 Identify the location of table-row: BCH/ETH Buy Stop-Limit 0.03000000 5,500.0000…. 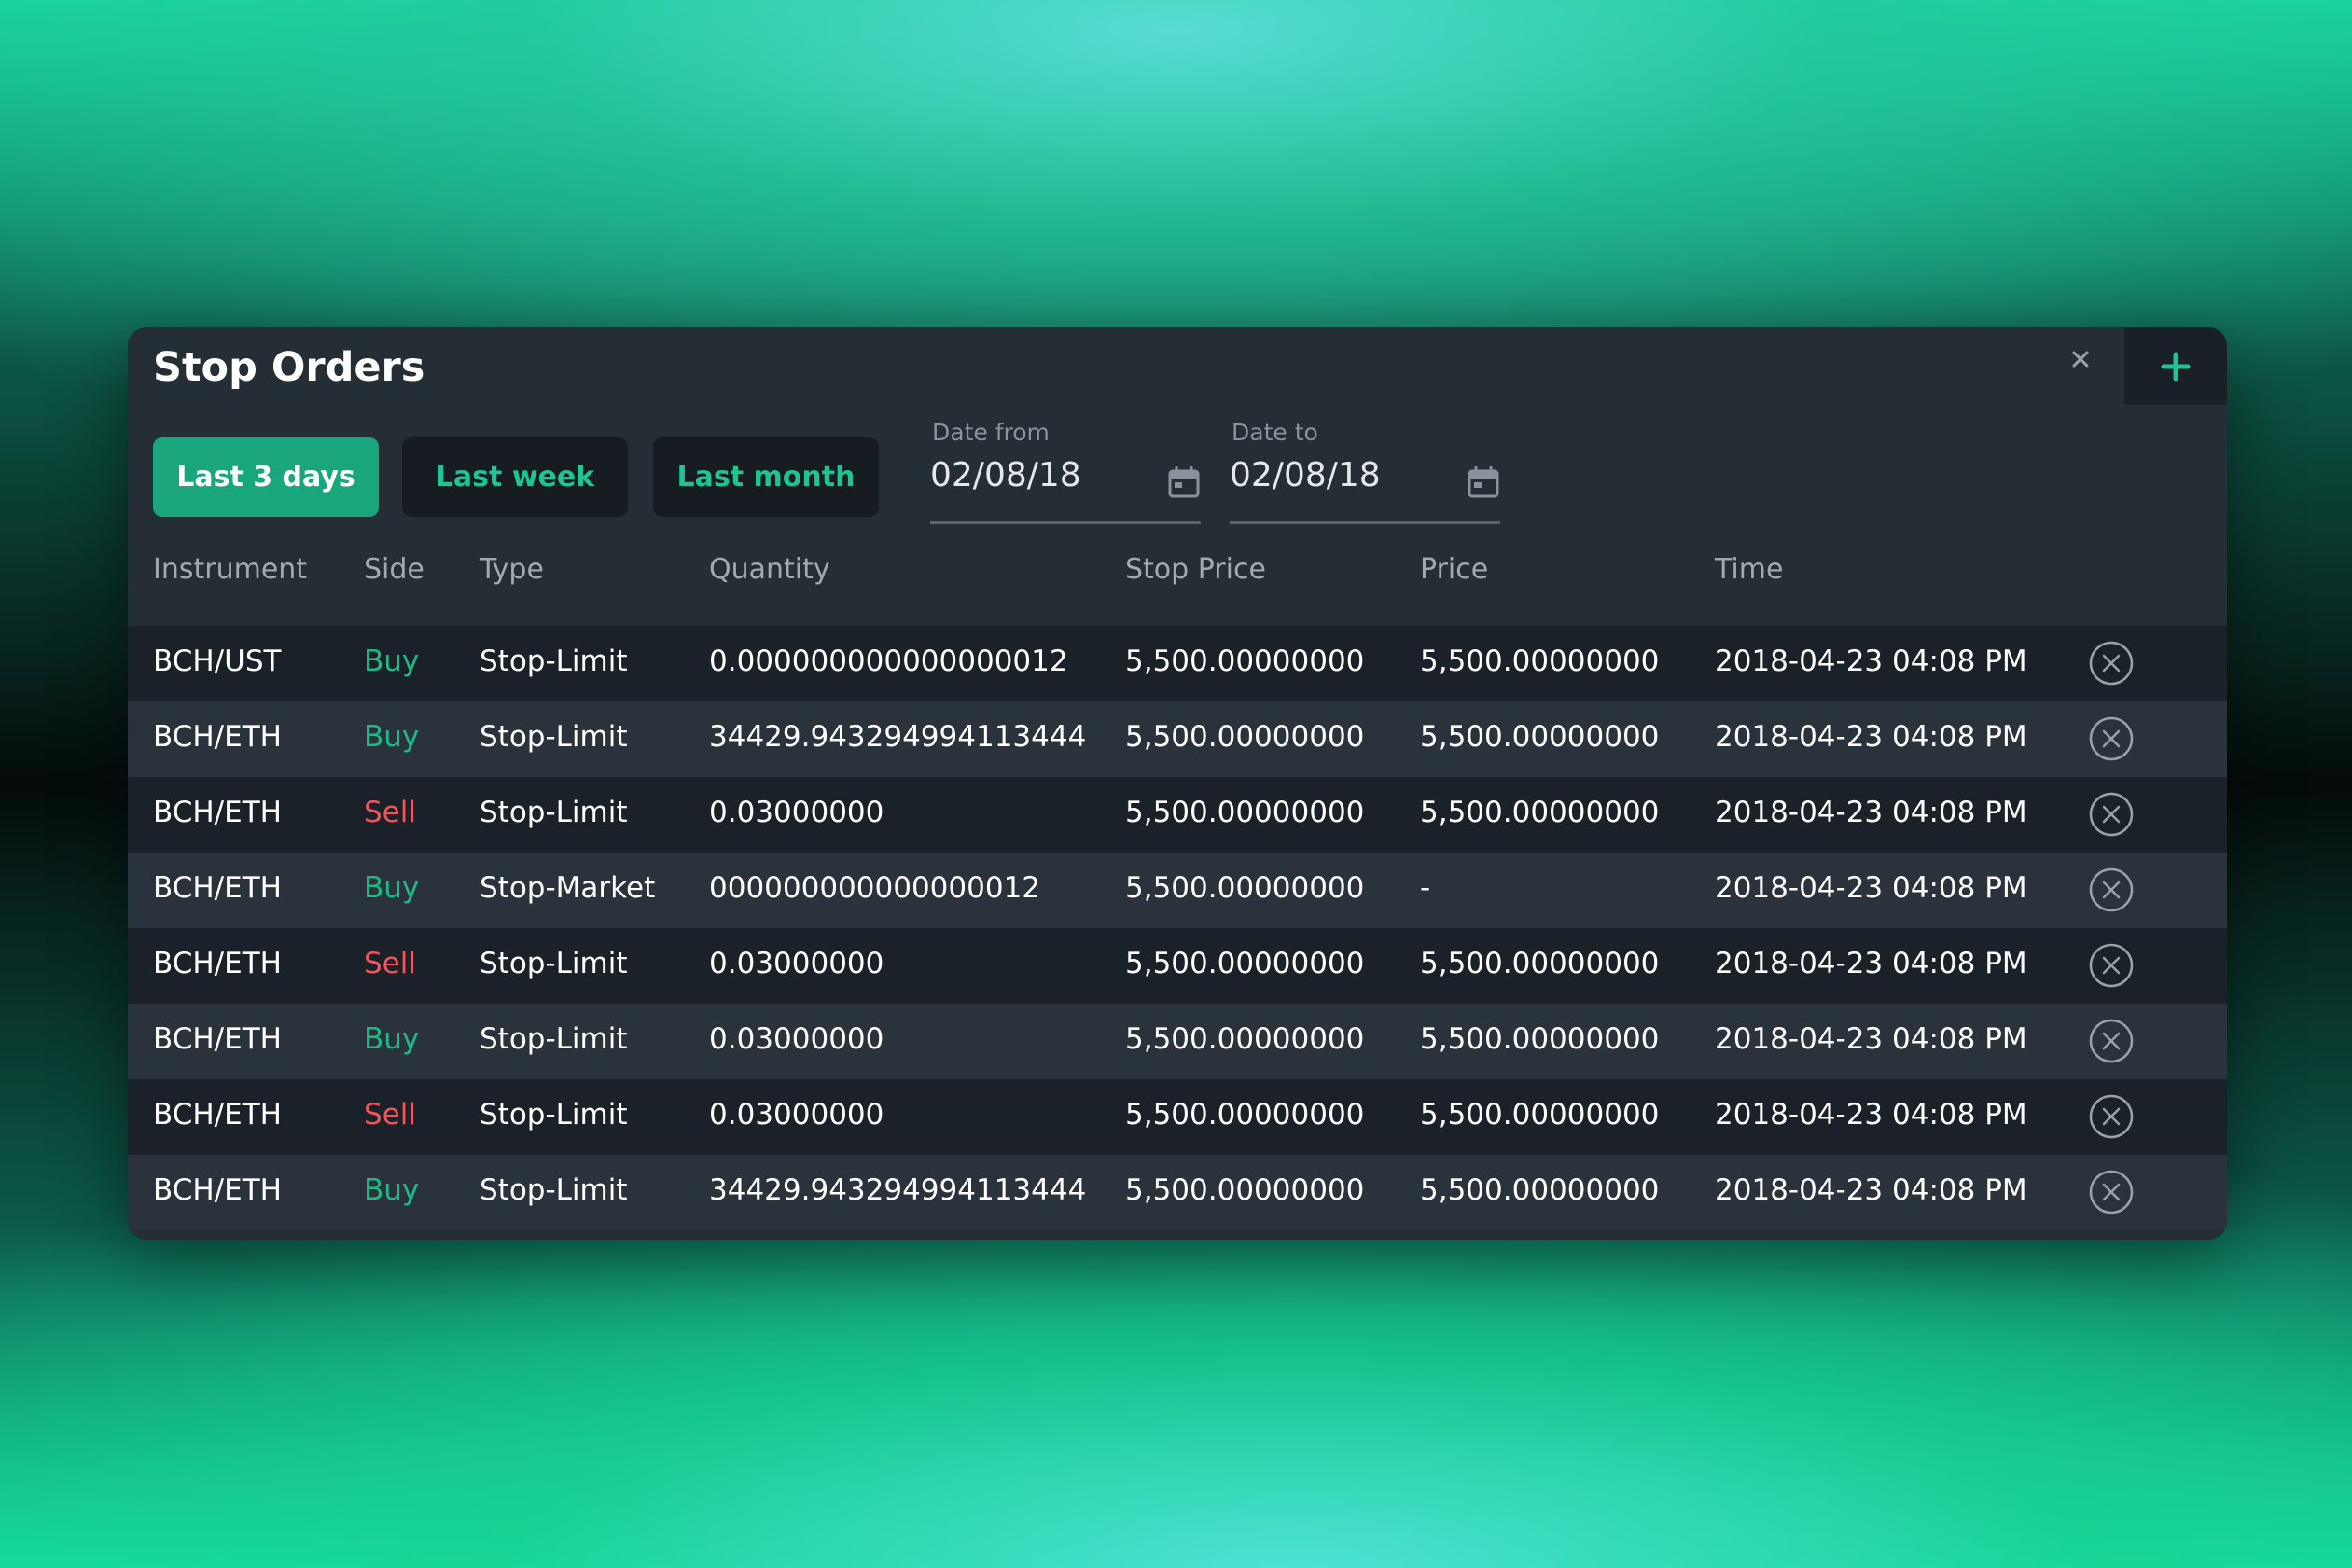
(1178, 1041).